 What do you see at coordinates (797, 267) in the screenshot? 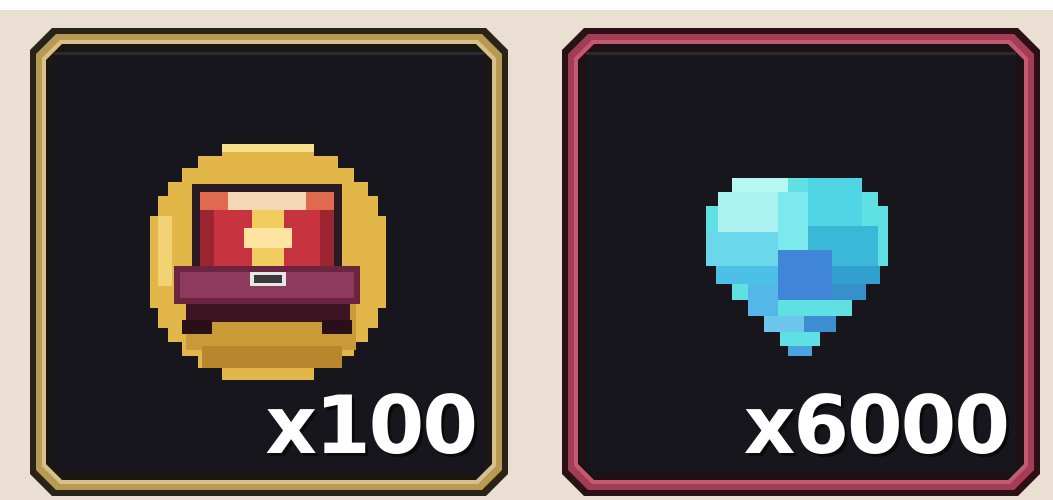
I see `diamond-gem-icon` at bounding box center [797, 267].